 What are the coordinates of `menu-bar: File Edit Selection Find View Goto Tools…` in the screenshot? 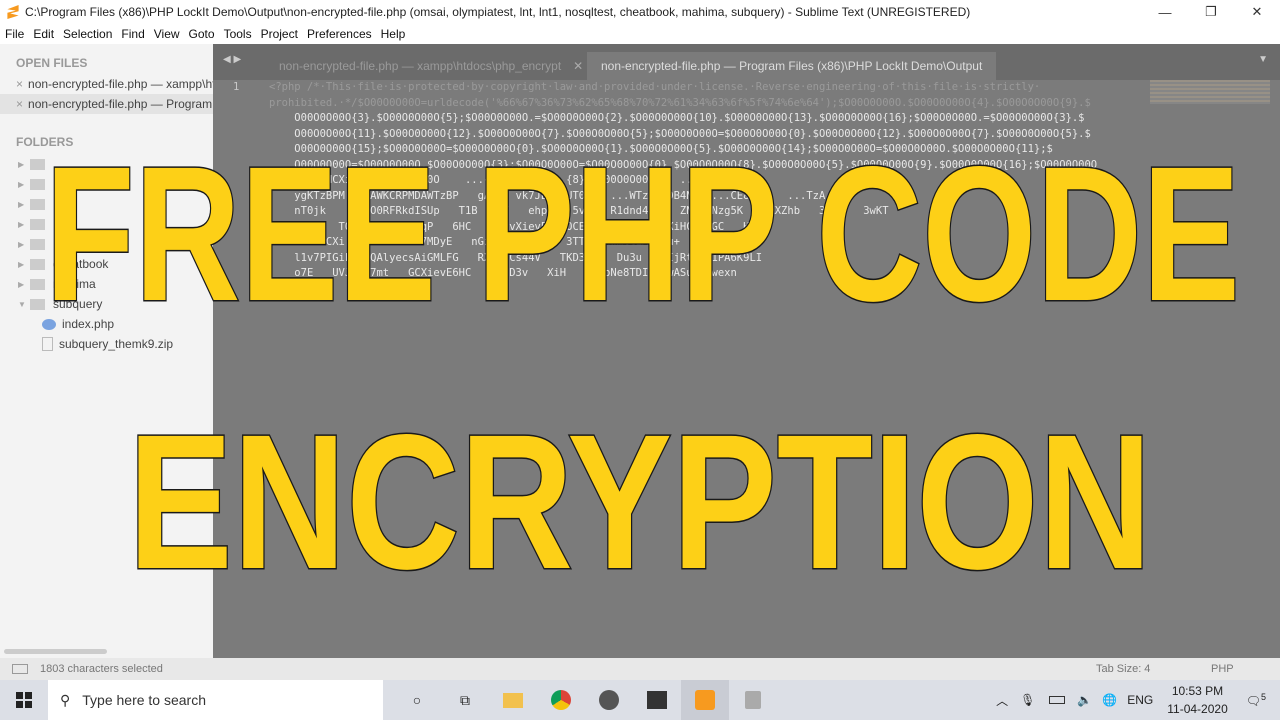 It's located at (640, 34).